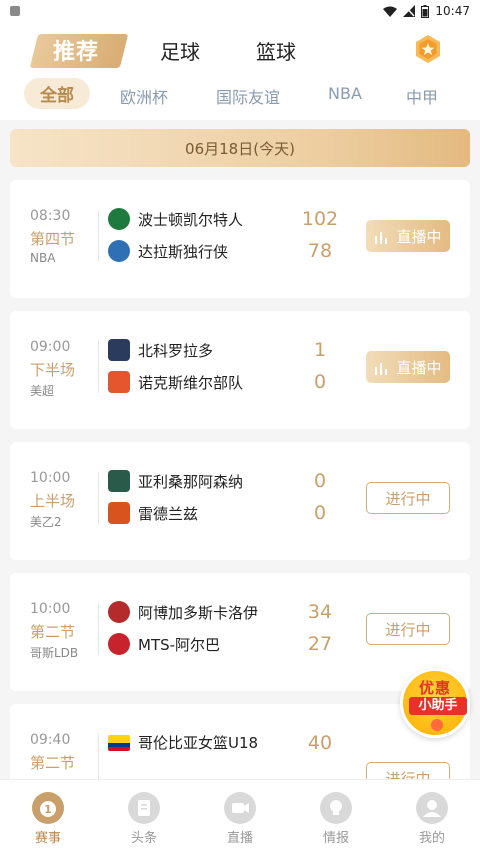 The width and height of the screenshot is (480, 853). What do you see at coordinates (191, 219) in the screenshot?
I see `home-team-name: 波士顿凯尔特人` at bounding box center [191, 219].